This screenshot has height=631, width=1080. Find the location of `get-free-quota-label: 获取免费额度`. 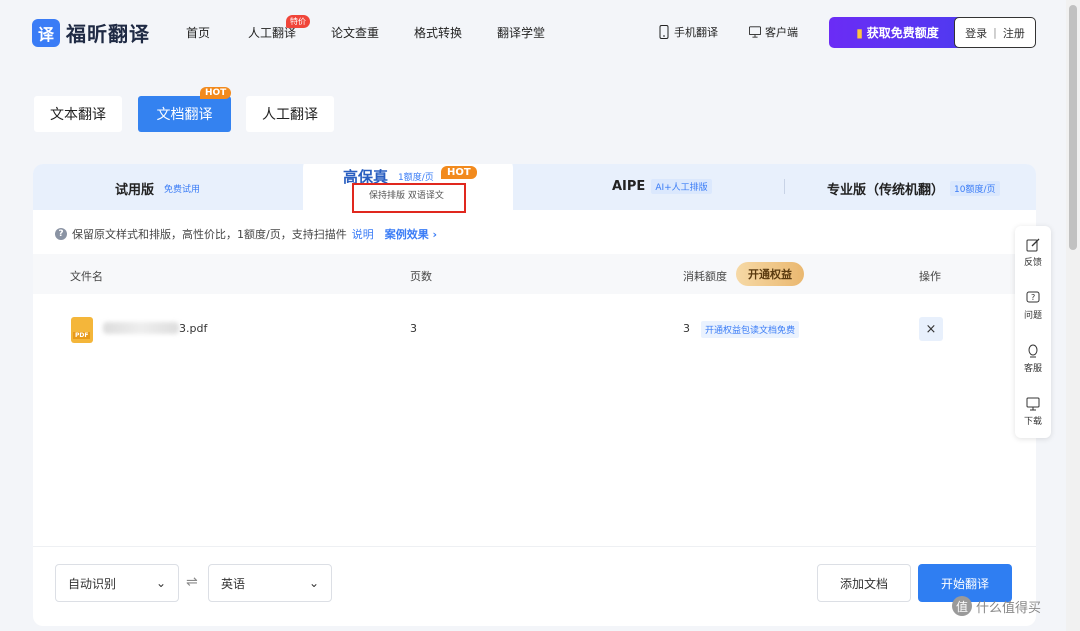

get-free-quota-label: 获取免费额度 is located at coordinates (902, 33).